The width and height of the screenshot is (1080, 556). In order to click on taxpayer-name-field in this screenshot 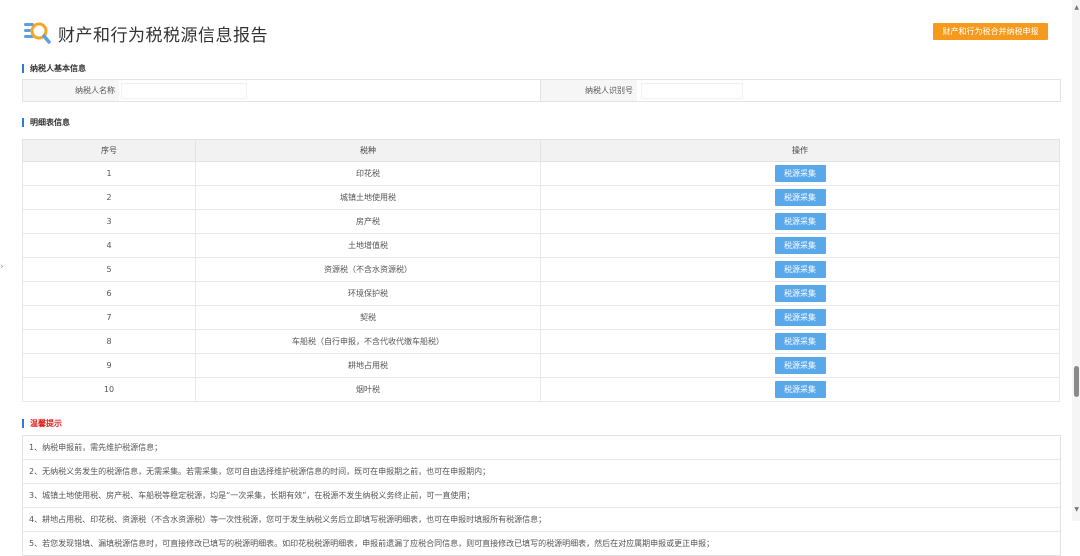, I will do `click(184, 91)`.